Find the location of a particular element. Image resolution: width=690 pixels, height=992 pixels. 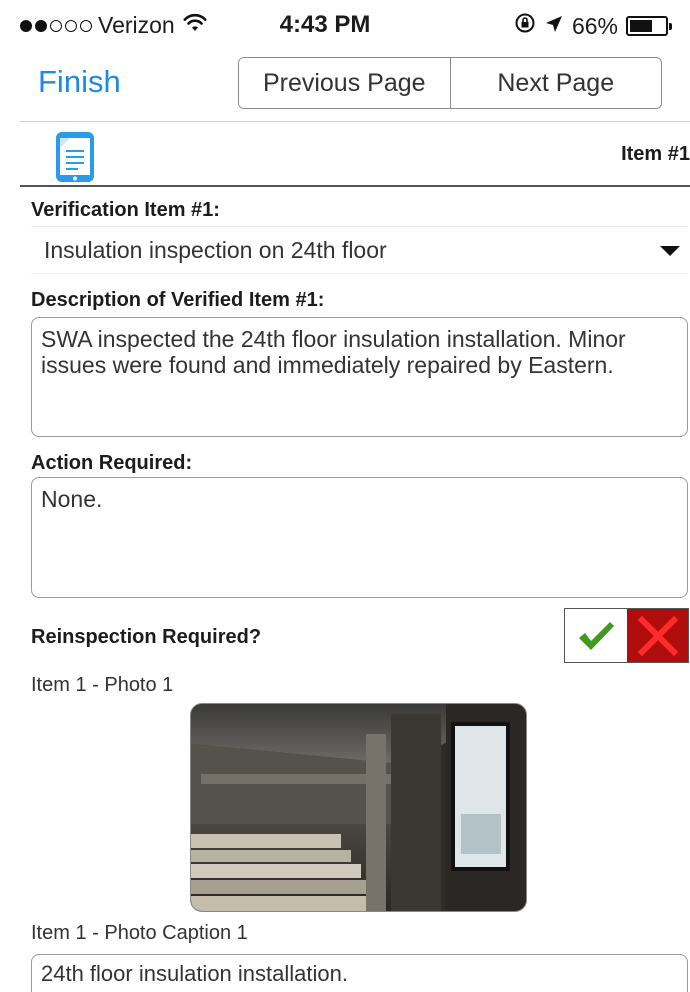

chevron-down-icon is located at coordinates (670, 251).